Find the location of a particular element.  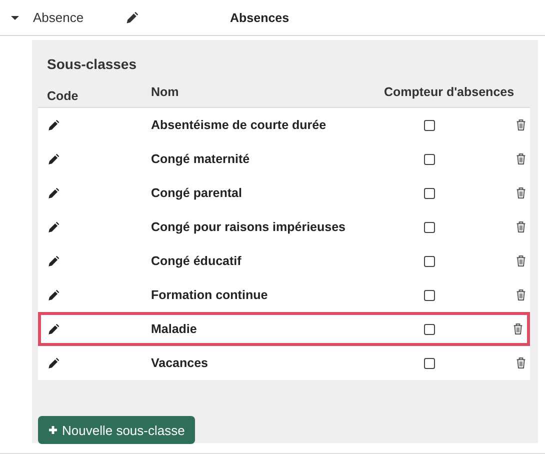

column-header: Compteur d'absences is located at coordinates (449, 93).